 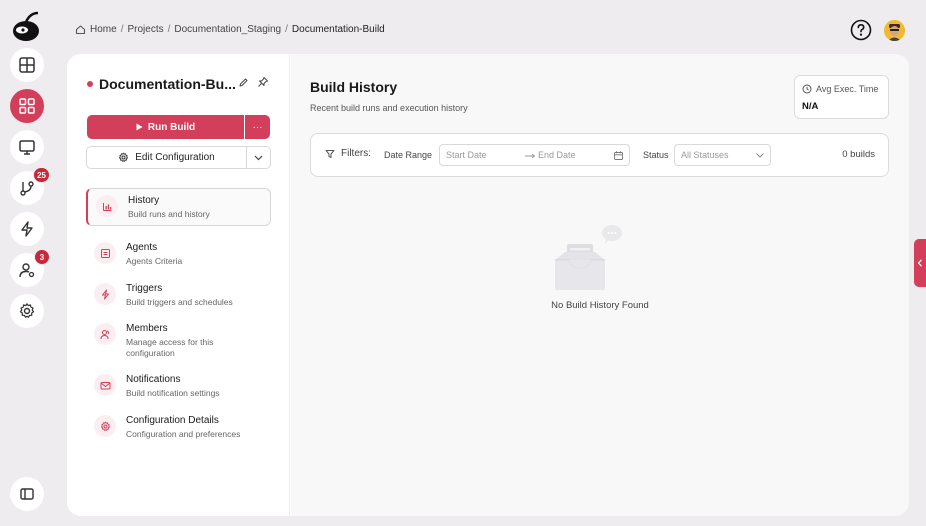 I want to click on nav-title: Members, so click(x=147, y=328).